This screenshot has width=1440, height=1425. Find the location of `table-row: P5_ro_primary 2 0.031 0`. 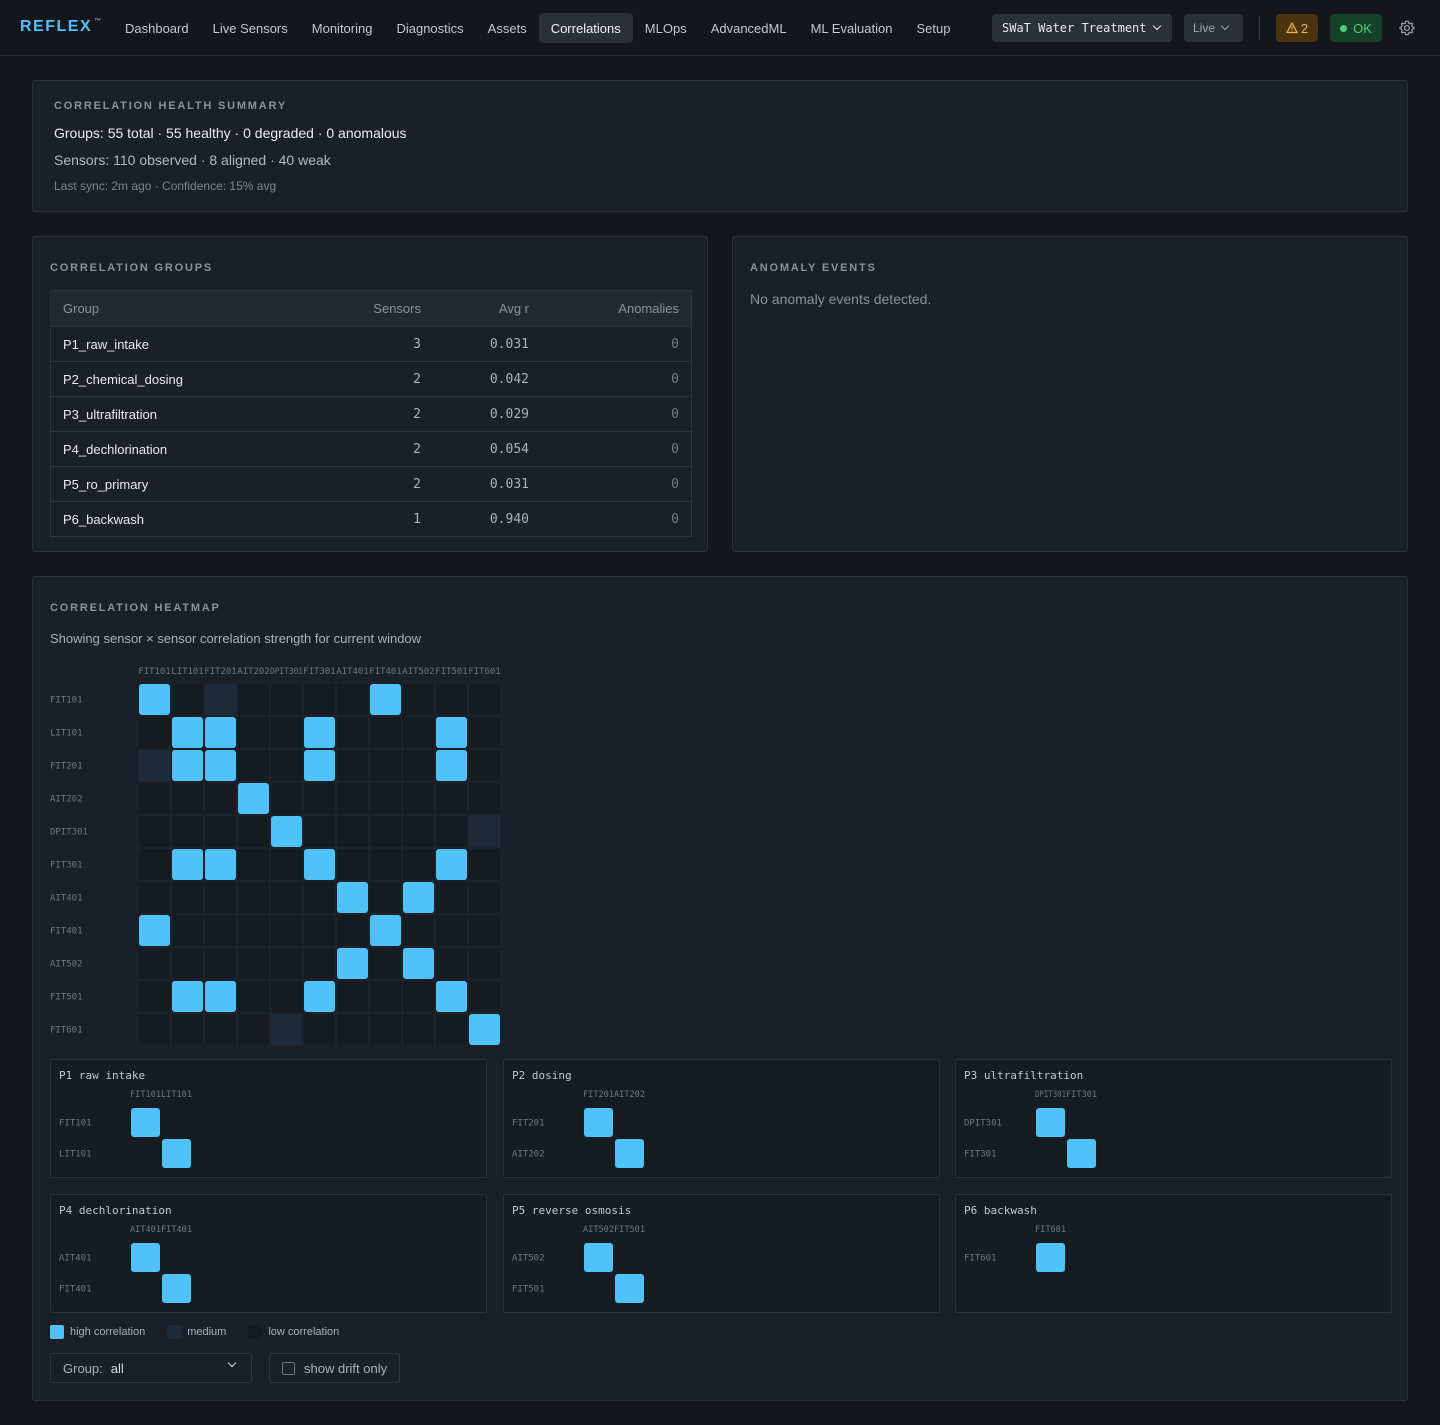

table-row: P5_ro_primary 2 0.031 0 is located at coordinates (371, 483).